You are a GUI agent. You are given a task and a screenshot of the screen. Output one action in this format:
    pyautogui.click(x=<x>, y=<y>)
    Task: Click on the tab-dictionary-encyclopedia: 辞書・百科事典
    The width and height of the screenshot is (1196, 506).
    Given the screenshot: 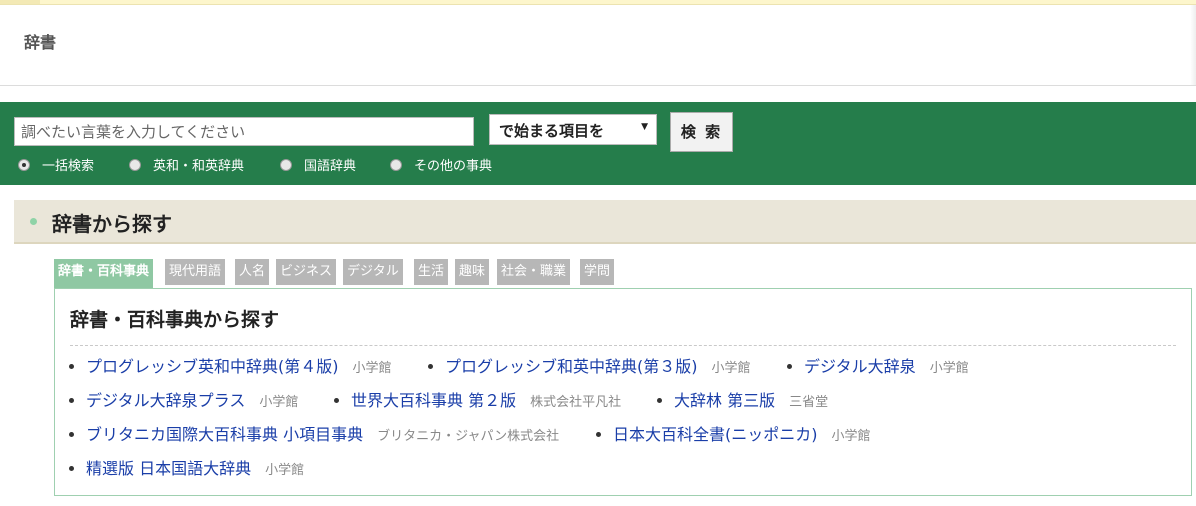 What is the action you would take?
    pyautogui.click(x=104, y=273)
    